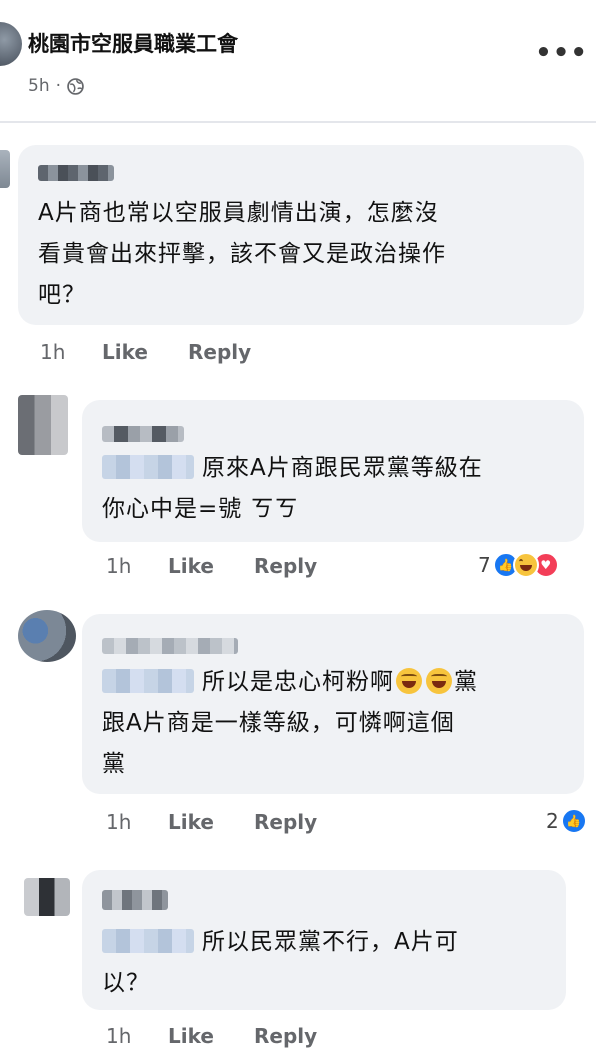 The image size is (596, 1060). What do you see at coordinates (561, 53) in the screenshot?
I see `more-options-icon: •••` at bounding box center [561, 53].